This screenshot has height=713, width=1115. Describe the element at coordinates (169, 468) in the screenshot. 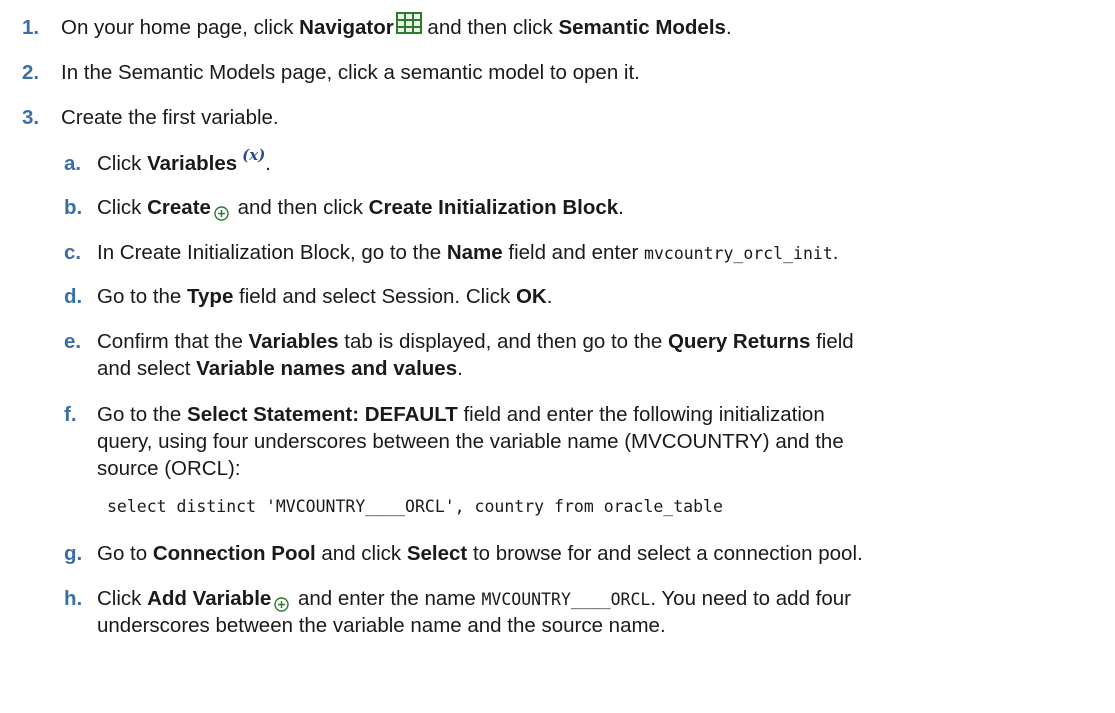

I see `substep-text-line-3: source (ORCL):` at that location.